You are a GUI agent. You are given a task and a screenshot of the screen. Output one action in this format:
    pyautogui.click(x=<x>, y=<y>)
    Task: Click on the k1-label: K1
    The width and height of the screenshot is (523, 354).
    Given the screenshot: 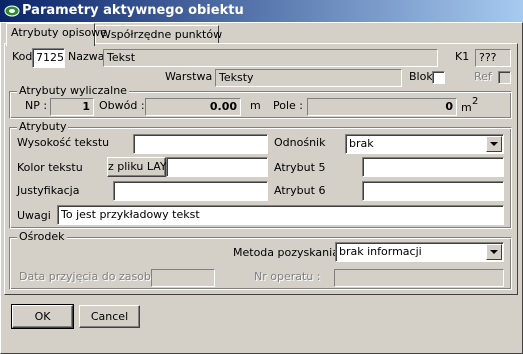 What is the action you would take?
    pyautogui.click(x=462, y=56)
    